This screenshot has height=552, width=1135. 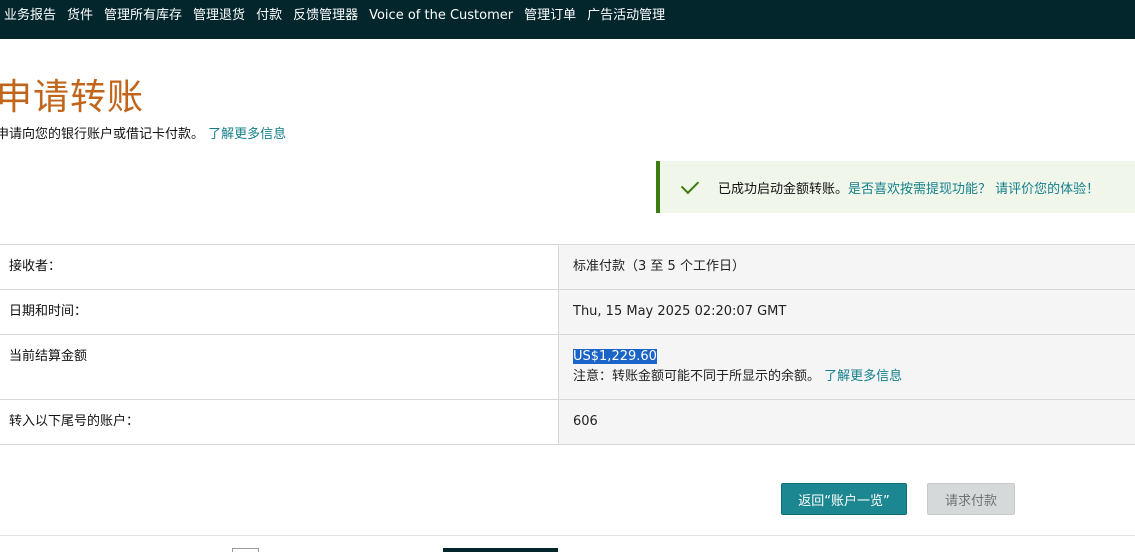 What do you see at coordinates (83, 16) in the screenshot?
I see `nav-shipments: 货件` at bounding box center [83, 16].